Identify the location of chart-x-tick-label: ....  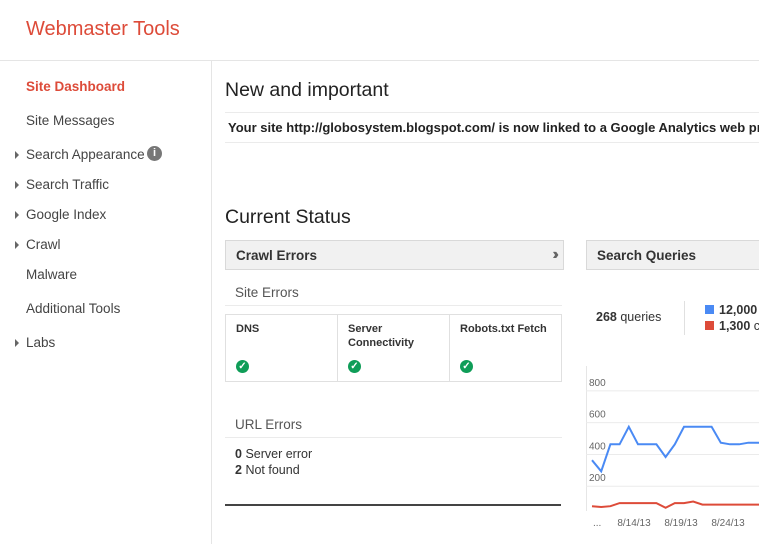
(597, 523).